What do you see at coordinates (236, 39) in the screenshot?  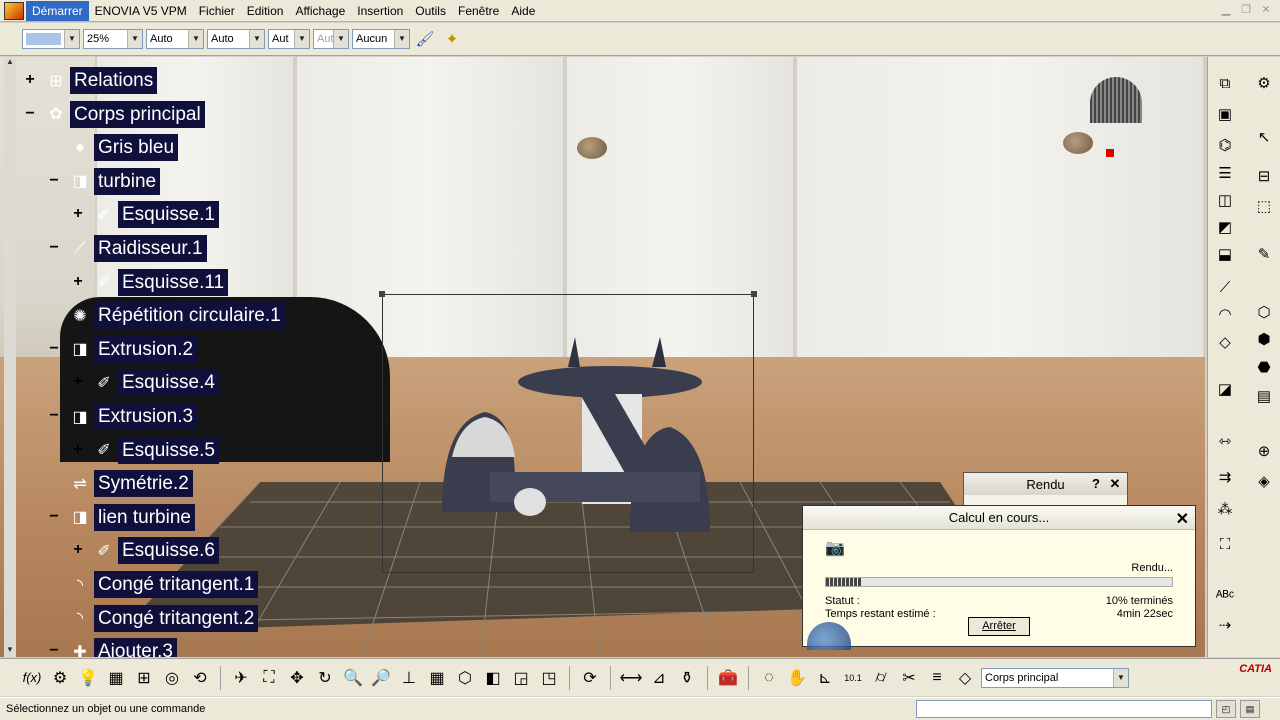 I see `thickness-combo: Auto ▼` at bounding box center [236, 39].